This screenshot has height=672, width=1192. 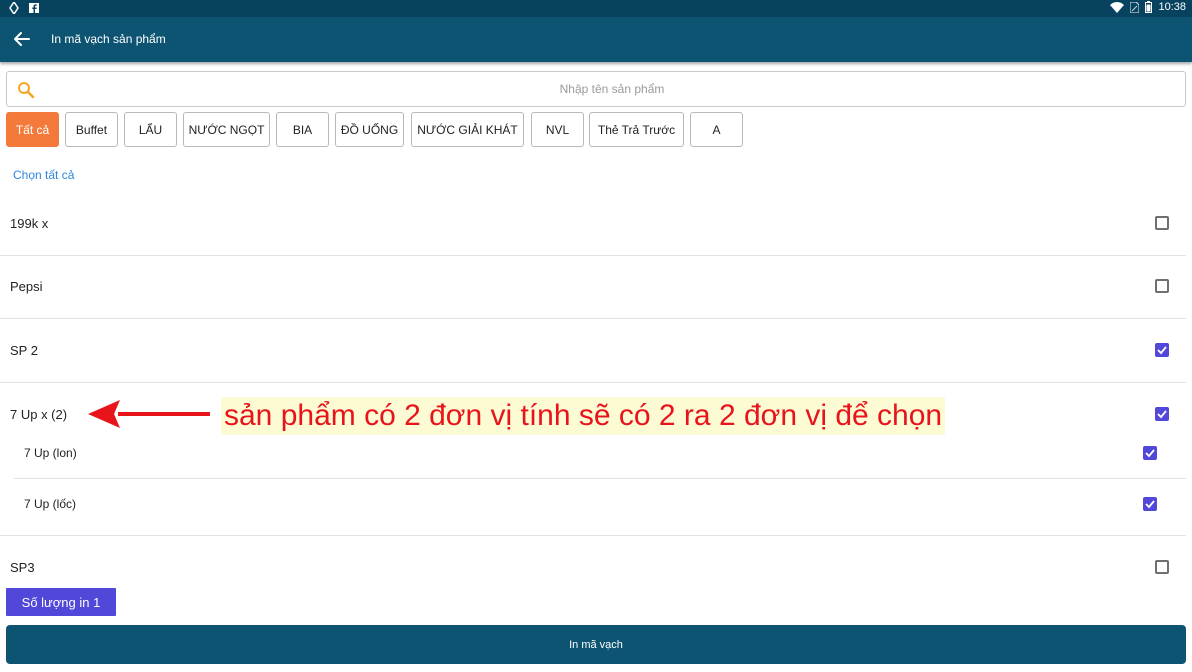 I want to click on arrow-left-icon, so click(x=22, y=39).